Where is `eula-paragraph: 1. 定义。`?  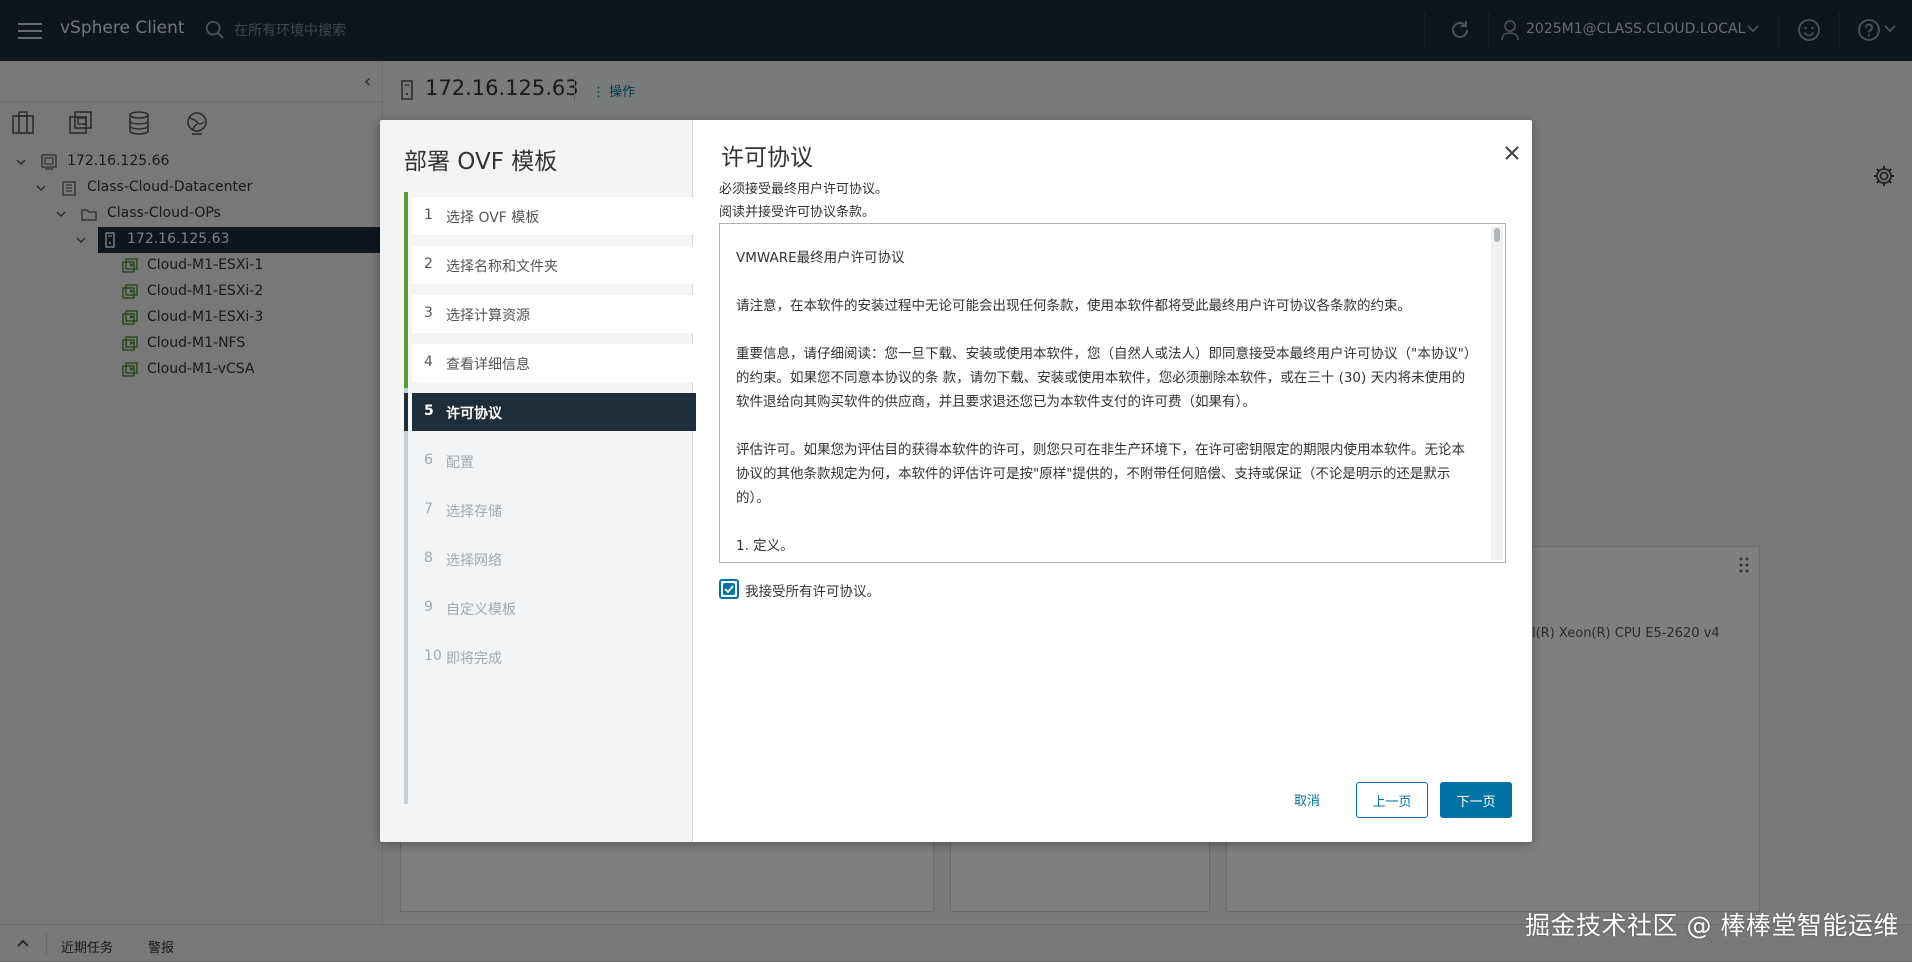
eula-paragraph: 1. 定义。 is located at coordinates (765, 546).